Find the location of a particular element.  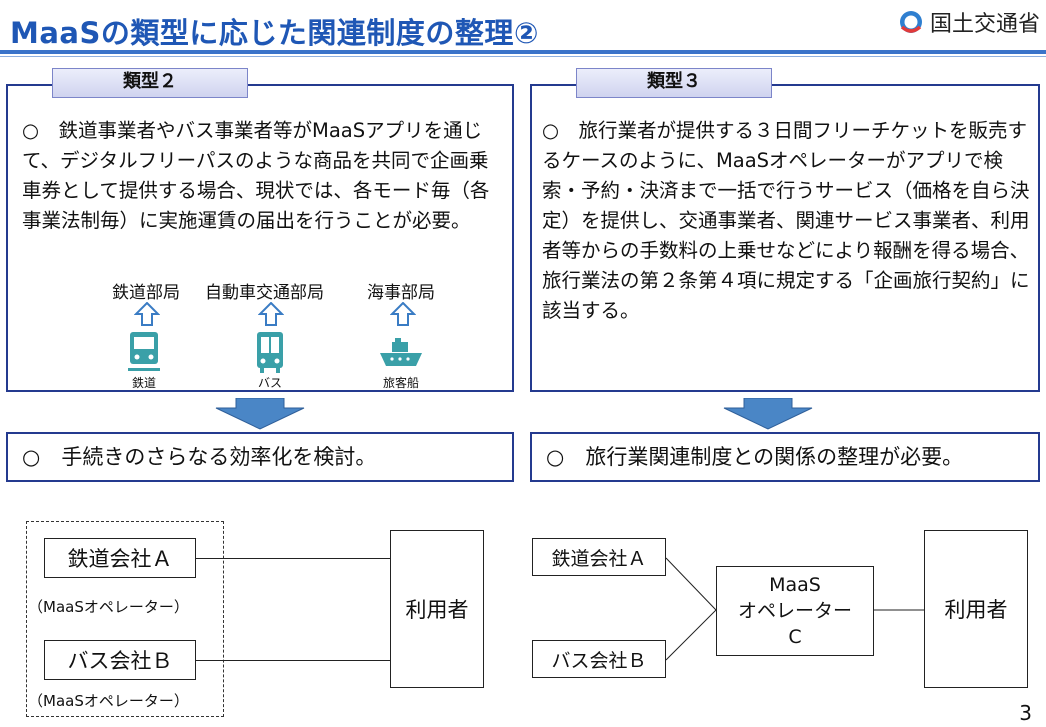

type2-conclusion: ○ 手続きのさらなる効率化を検討。 is located at coordinates (260, 457).